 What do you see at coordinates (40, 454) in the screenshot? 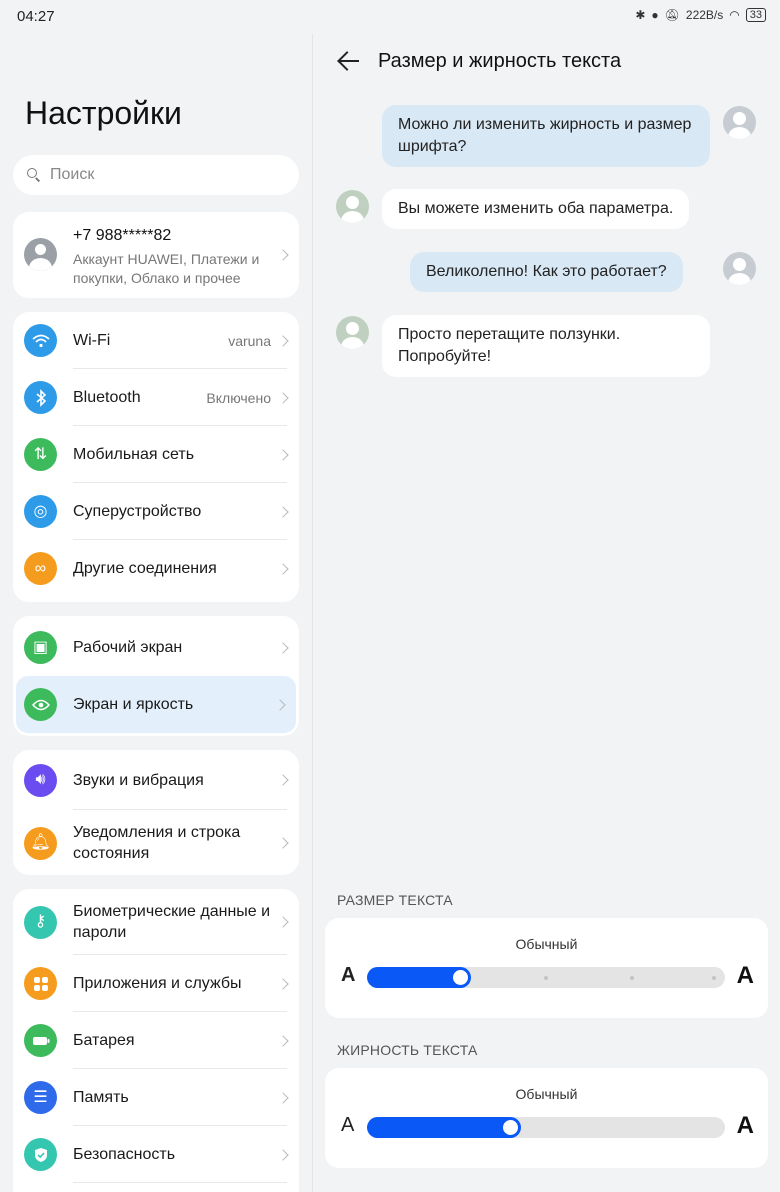
I see `mobile-network-icon: ⇅` at bounding box center [40, 454].